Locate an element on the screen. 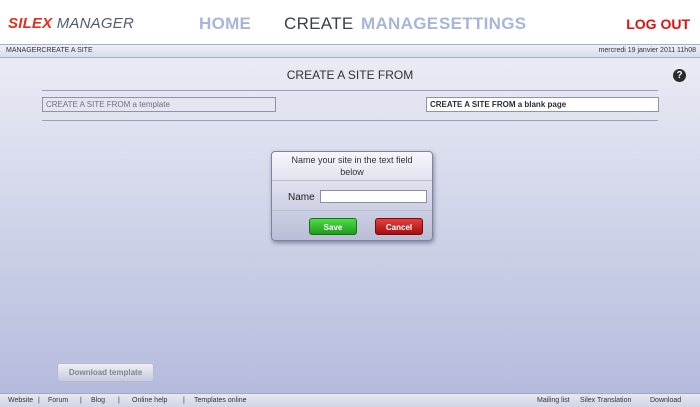 This screenshot has height=407, width=700. nav-manage: MANAGE is located at coordinates (399, 24).